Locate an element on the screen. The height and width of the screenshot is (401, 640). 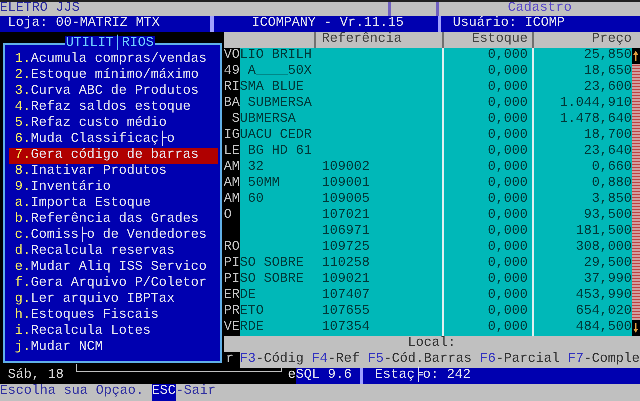
menu-item: 6.Muda Classificaç├o is located at coordinates (113, 140).